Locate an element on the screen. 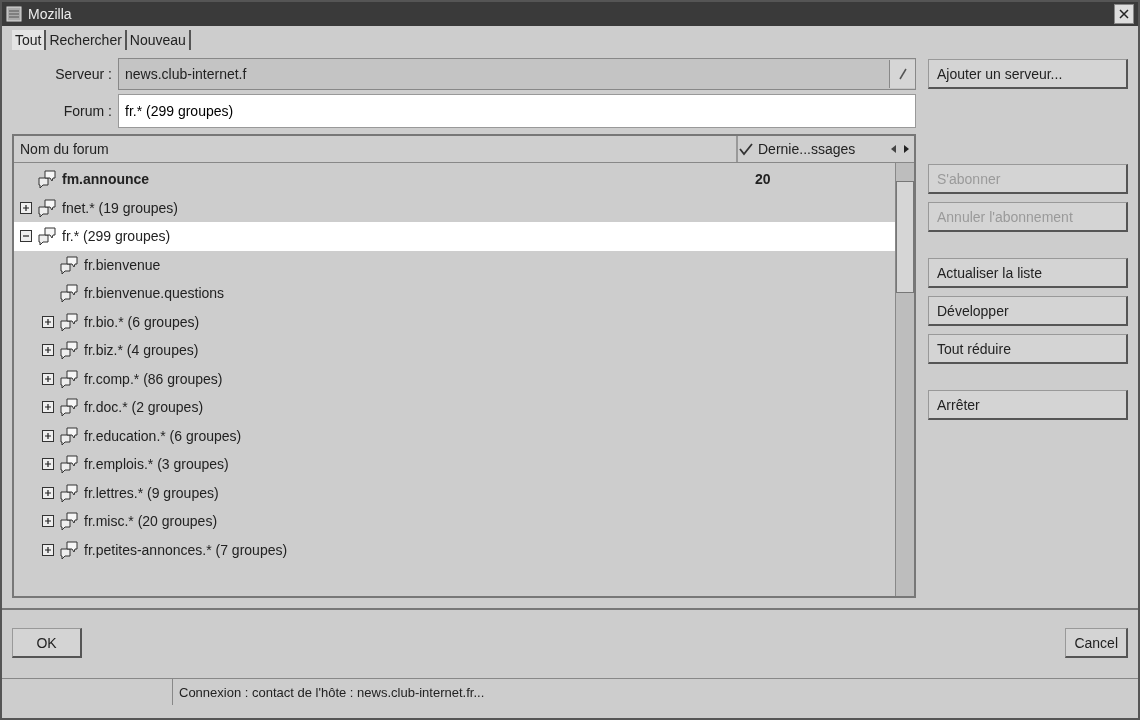 Image resolution: width=1140 pixels, height=720 pixels. field-label: Forum : is located at coordinates (87, 111).